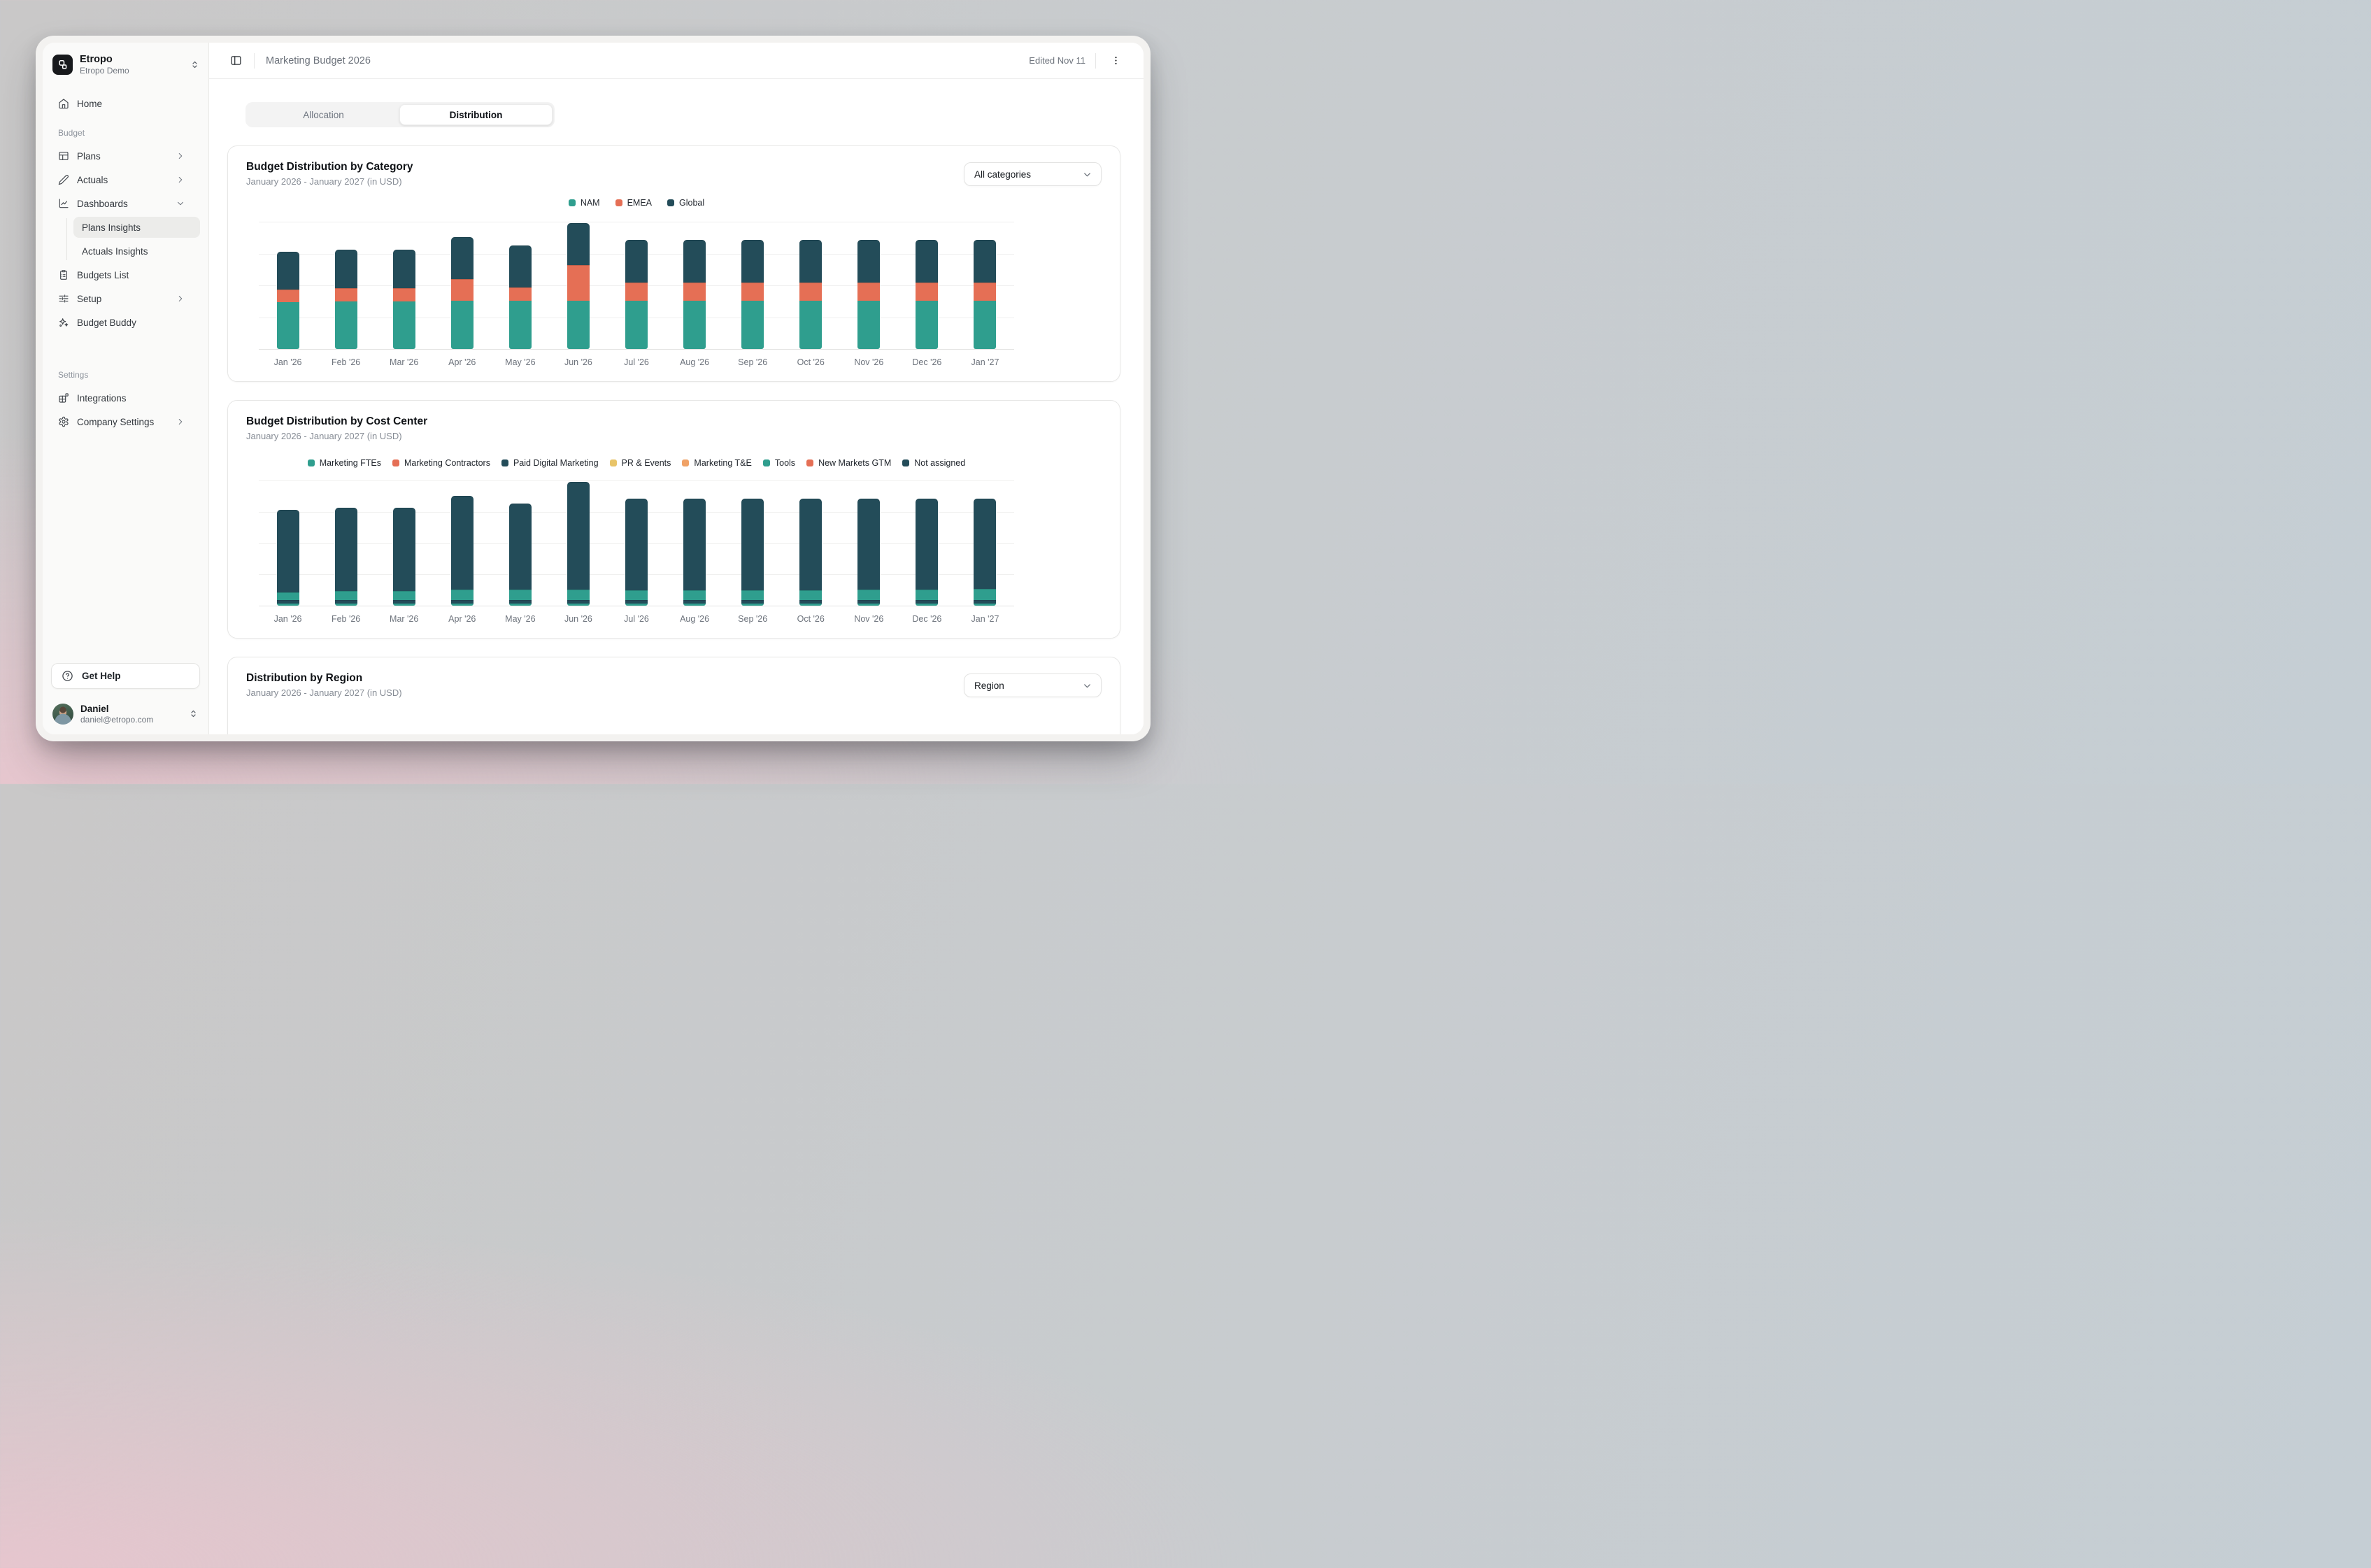 The image size is (2371, 1568). What do you see at coordinates (125, 274) in the screenshot?
I see `sidebar-item-budgets-list: Budgets List` at bounding box center [125, 274].